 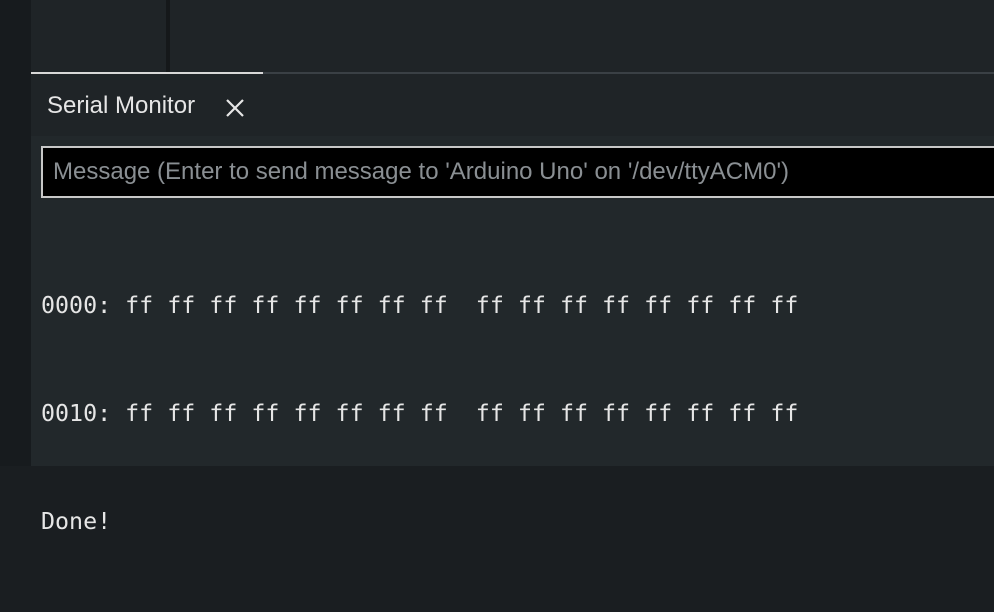 I want to click on close-icon, so click(x=235, y=108).